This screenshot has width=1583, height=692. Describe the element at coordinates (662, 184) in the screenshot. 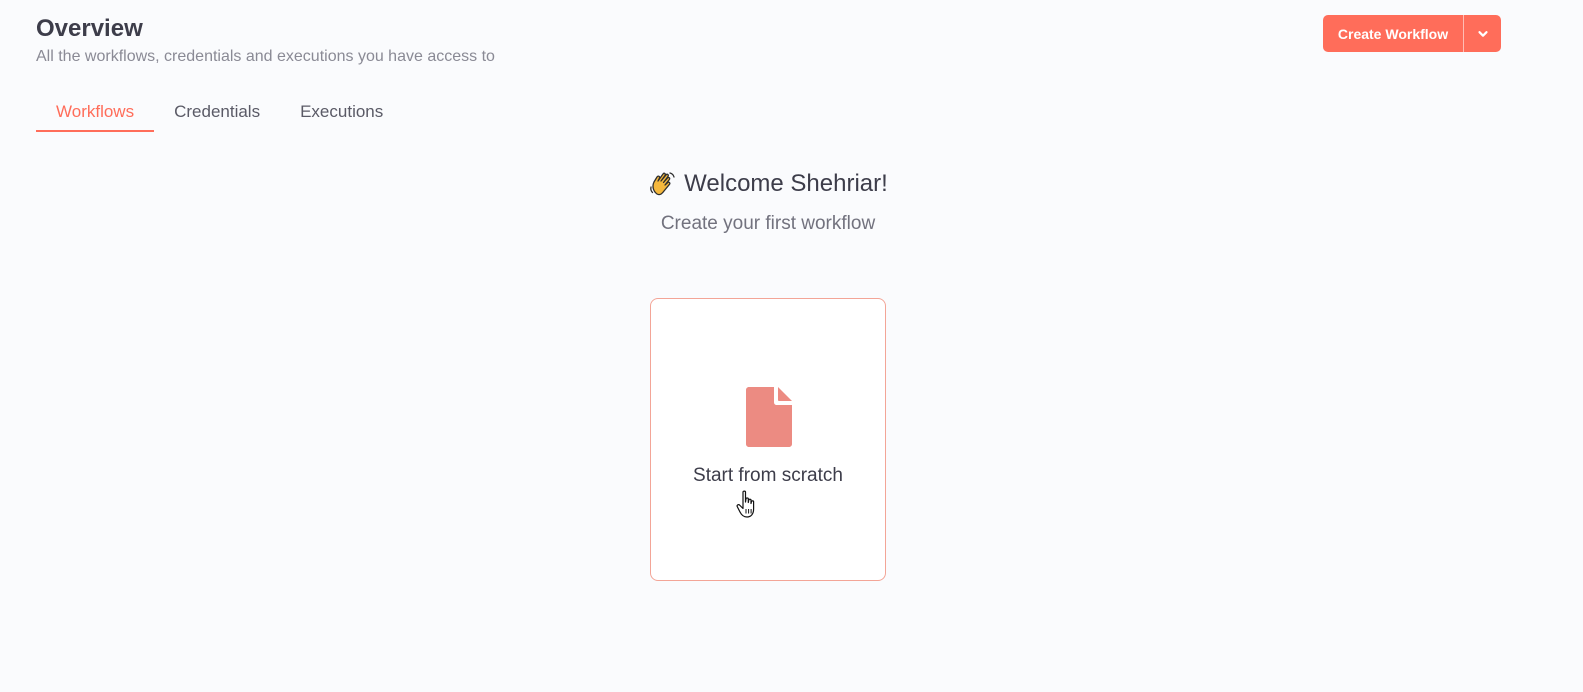

I see `waving-hand-icon` at that location.